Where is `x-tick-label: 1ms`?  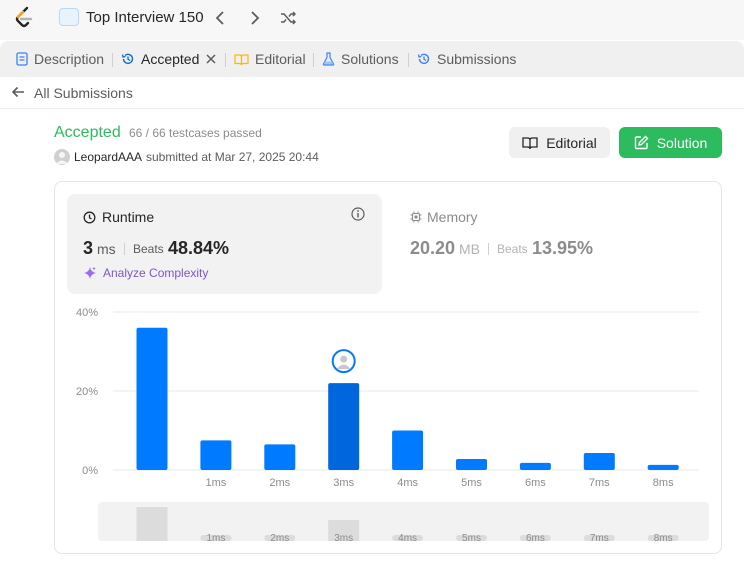
x-tick-label: 1ms is located at coordinates (216, 483).